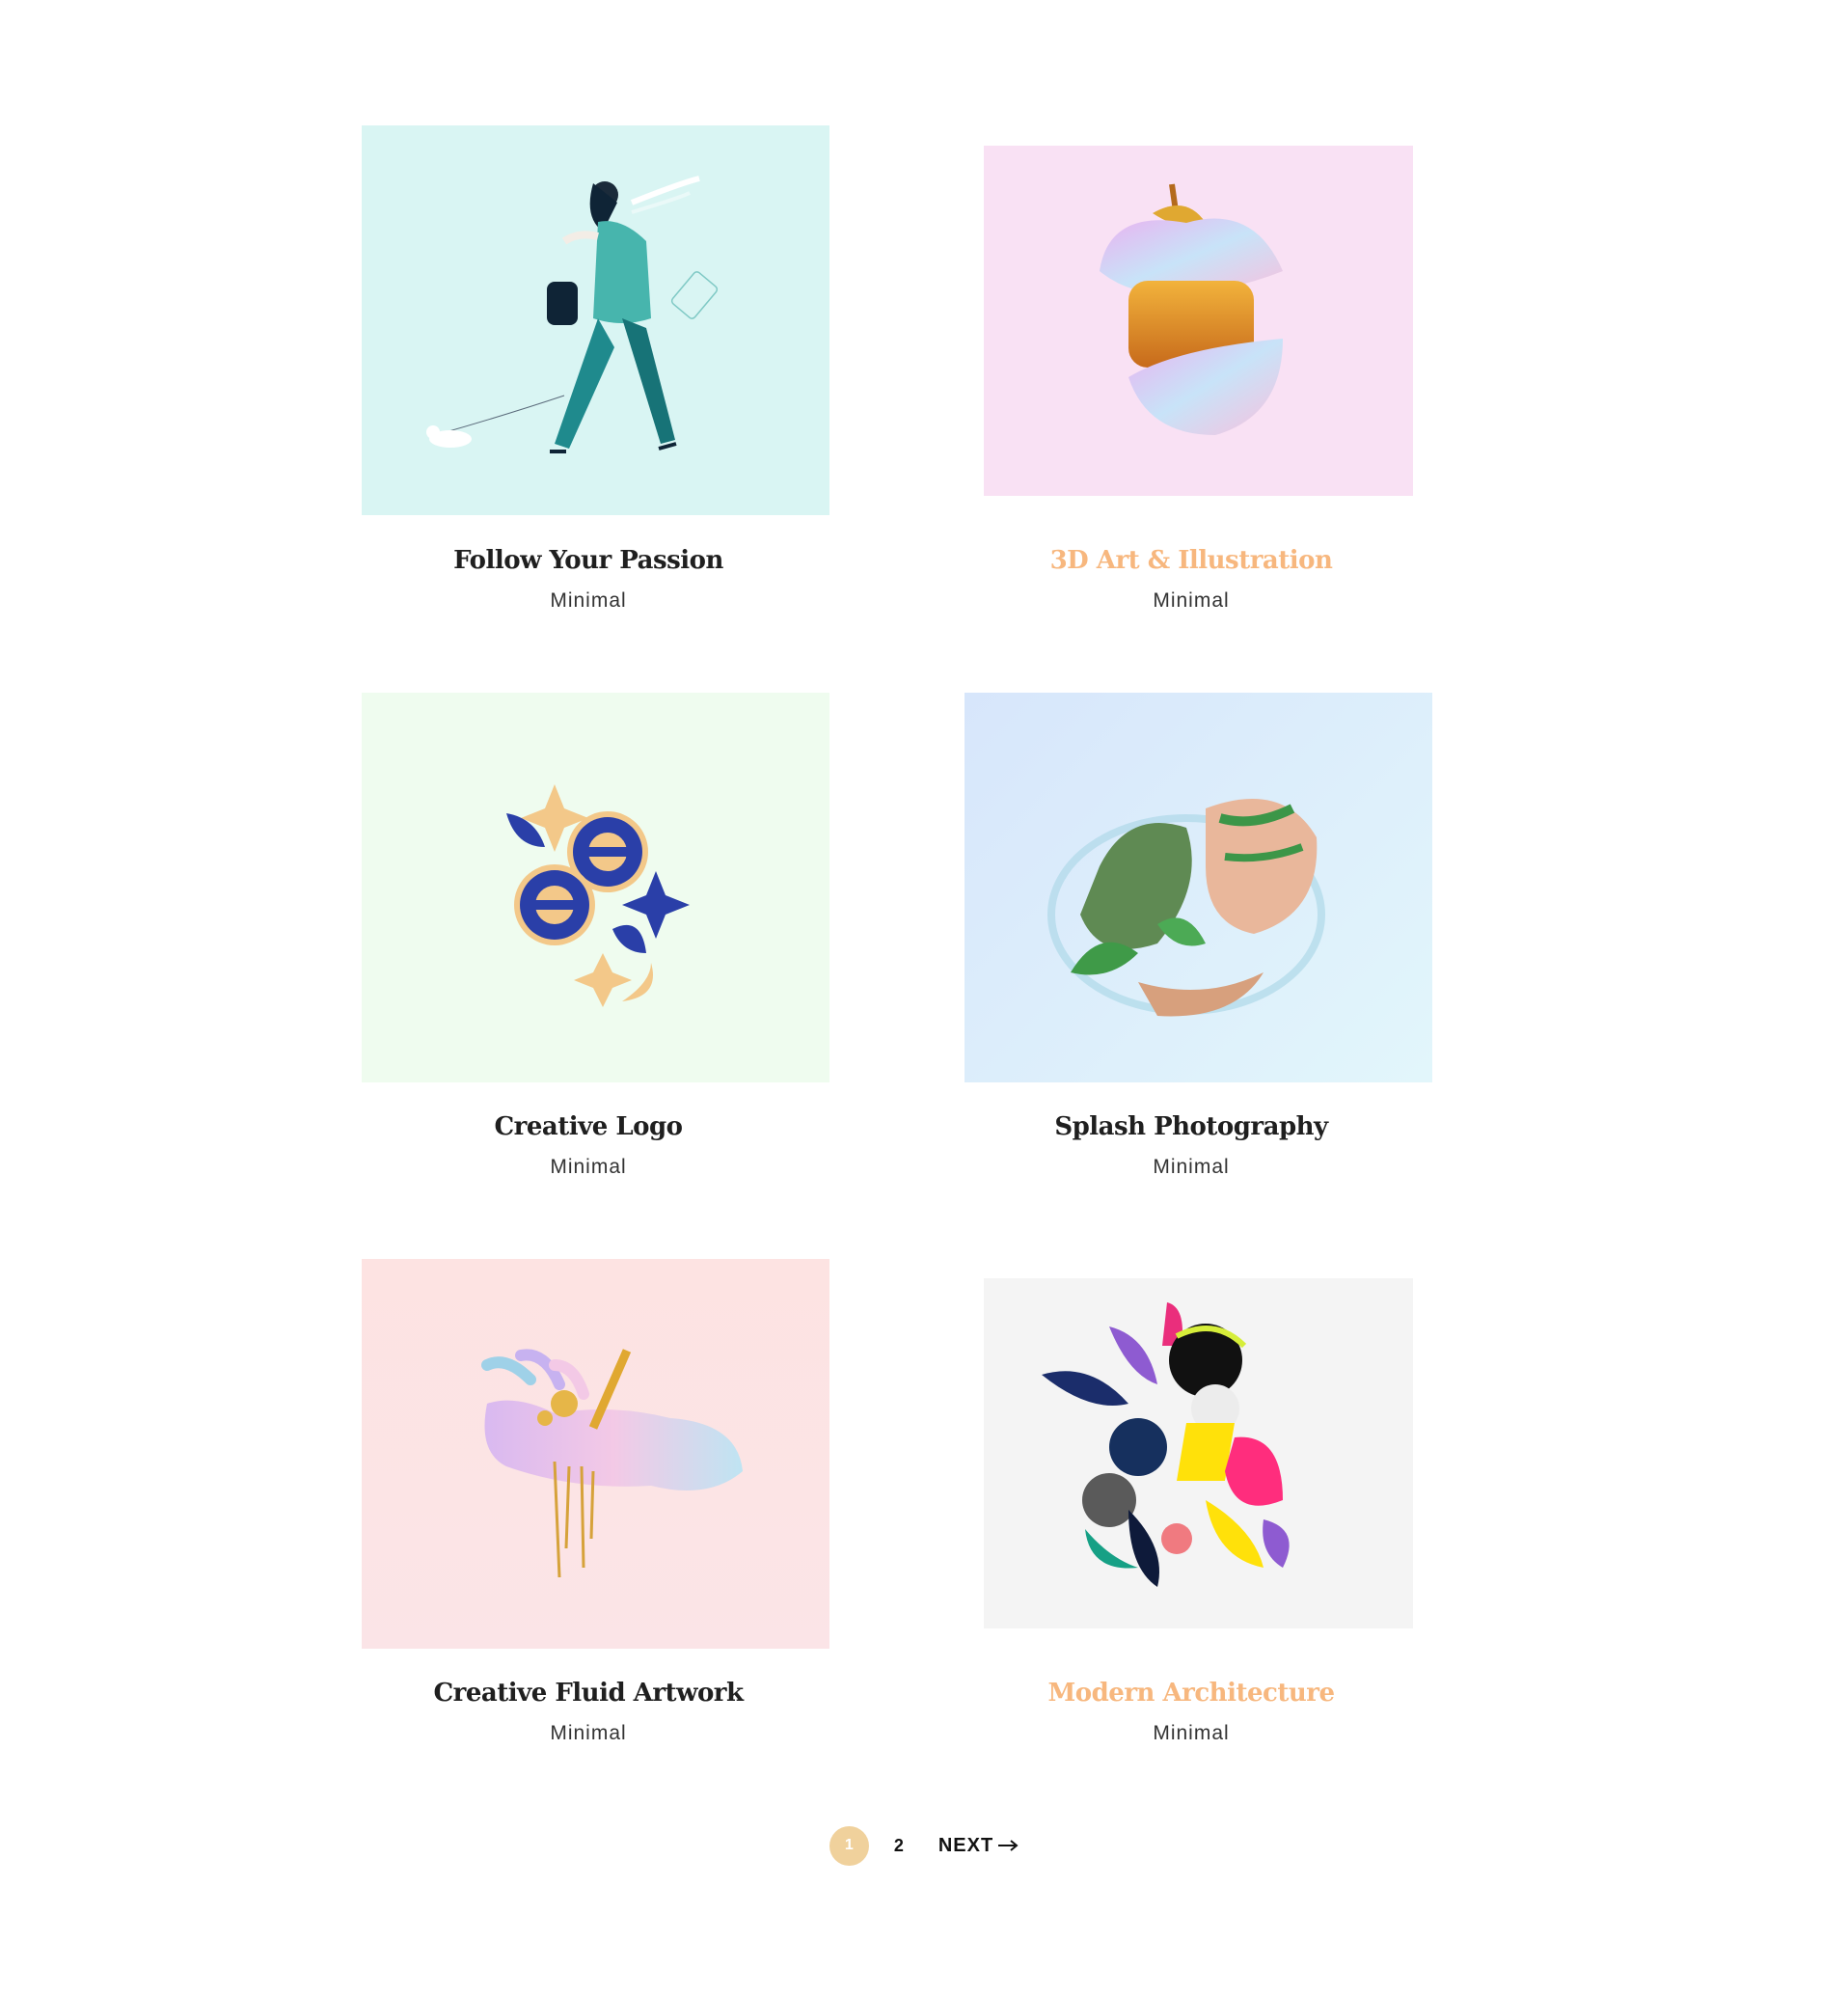  I want to click on walking-woman-illustration, so click(572, 314).